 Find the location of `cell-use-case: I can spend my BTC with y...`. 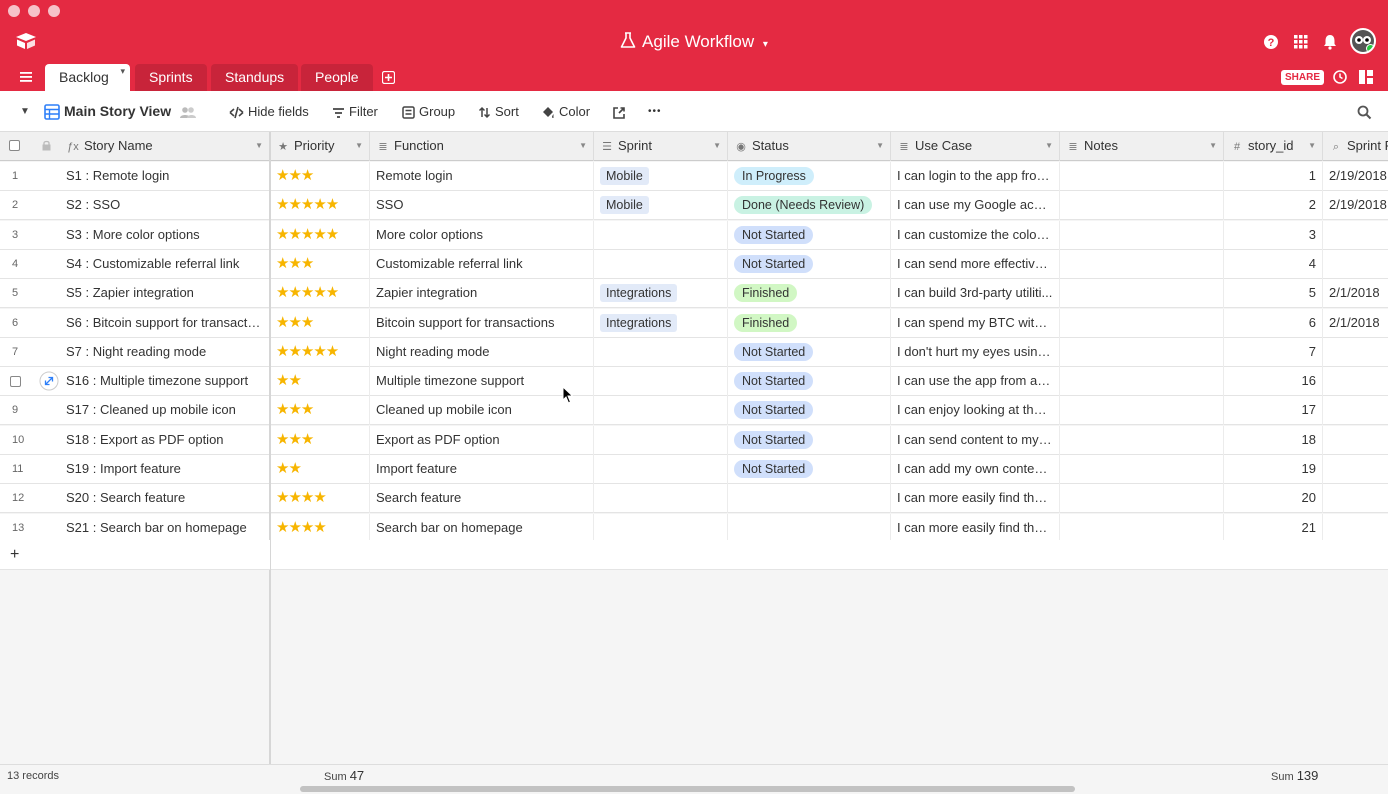

cell-use-case: I can spend my BTC with y... is located at coordinates (975, 323).